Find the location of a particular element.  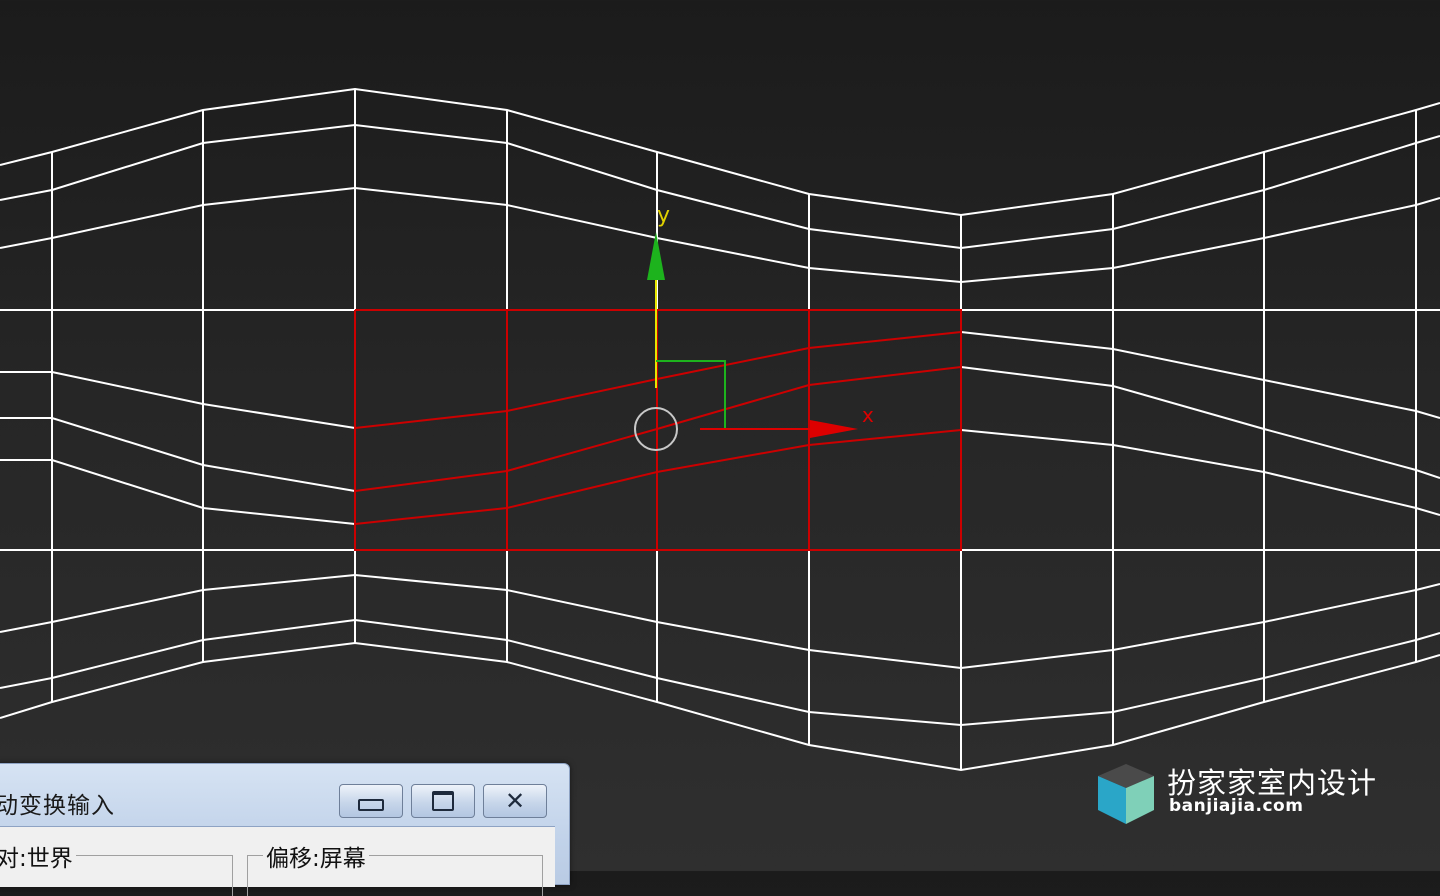

minimize-icon is located at coordinates (371, 805).